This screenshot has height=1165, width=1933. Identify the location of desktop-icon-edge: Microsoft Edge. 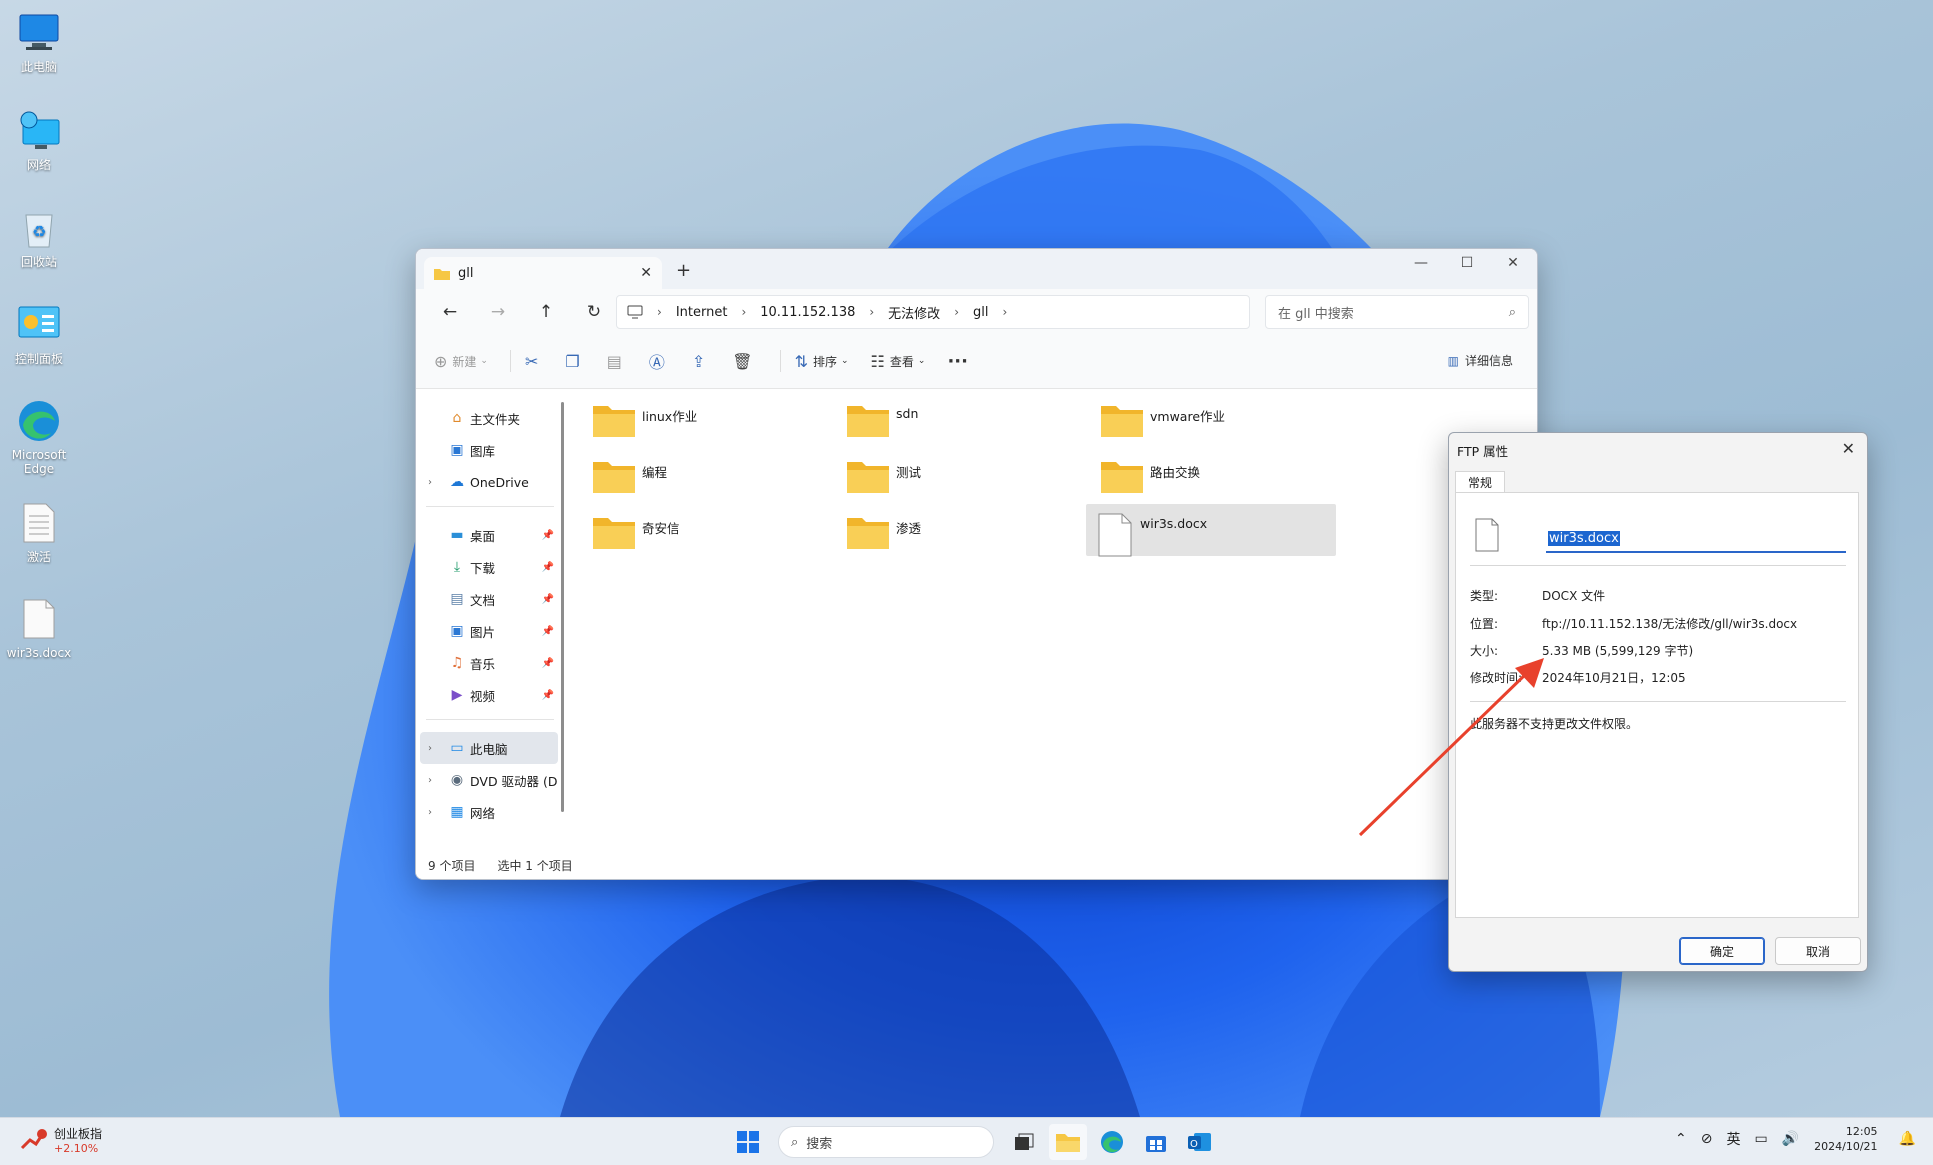
(39, 437).